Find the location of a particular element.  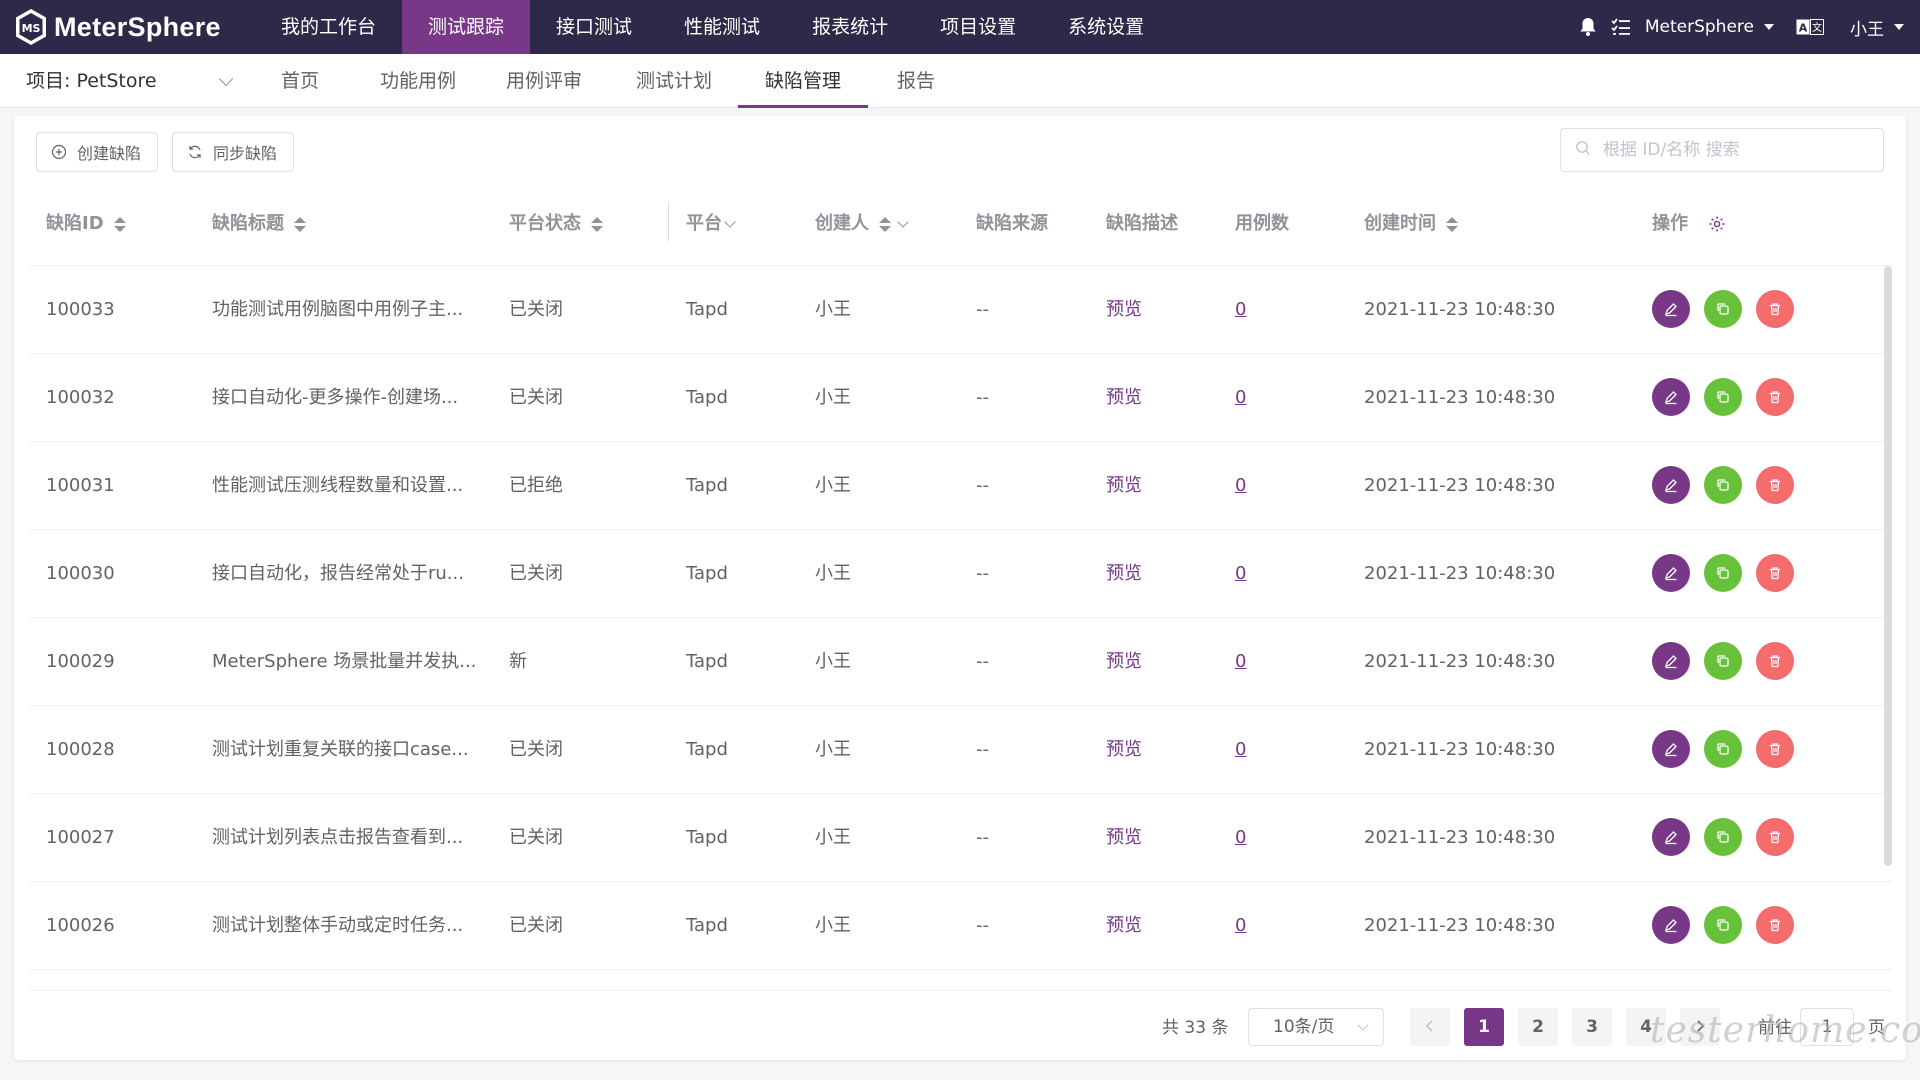

top-nav-item: 接口测试 is located at coordinates (594, 27).